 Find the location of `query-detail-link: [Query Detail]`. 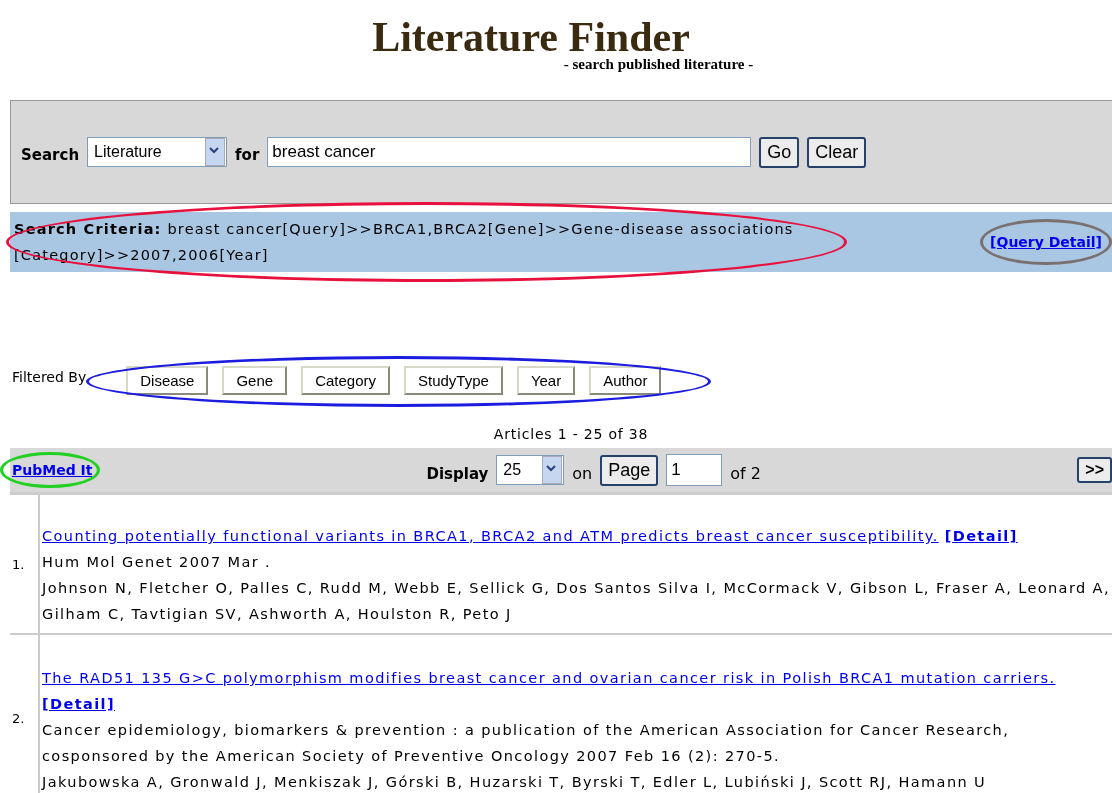

query-detail-link: [Query Detail] is located at coordinates (1046, 242).